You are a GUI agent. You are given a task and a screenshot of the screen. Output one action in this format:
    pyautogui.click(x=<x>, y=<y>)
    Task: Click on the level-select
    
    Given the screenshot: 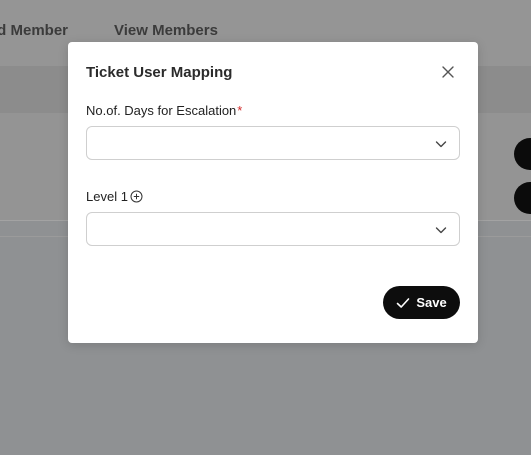 What is the action you would take?
    pyautogui.click(x=273, y=229)
    